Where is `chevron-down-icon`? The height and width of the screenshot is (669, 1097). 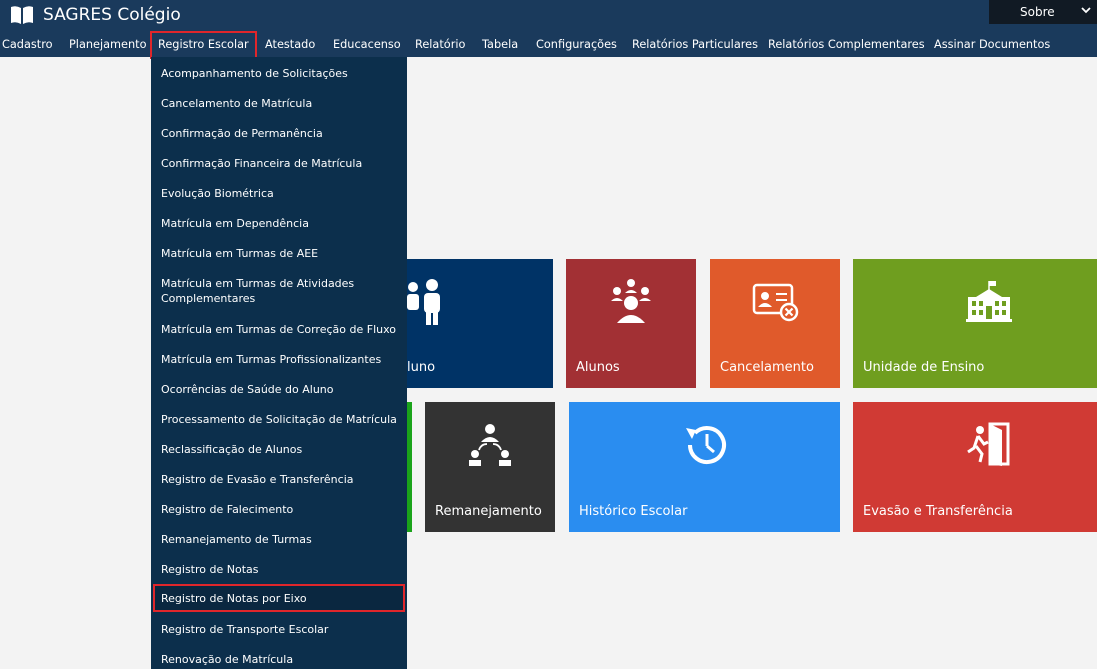 chevron-down-icon is located at coordinates (1086, 10).